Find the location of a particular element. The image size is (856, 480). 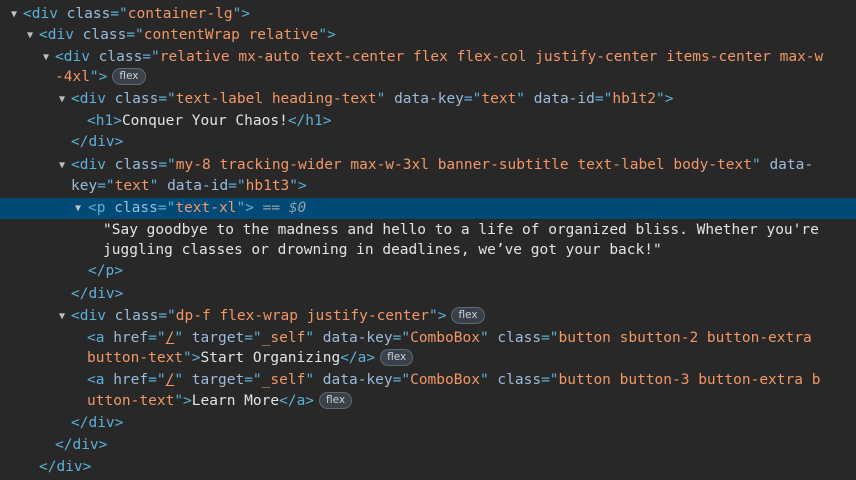

dom-node-h1: <h1>Conquer Your Chaos!</h1> is located at coordinates (428, 121).